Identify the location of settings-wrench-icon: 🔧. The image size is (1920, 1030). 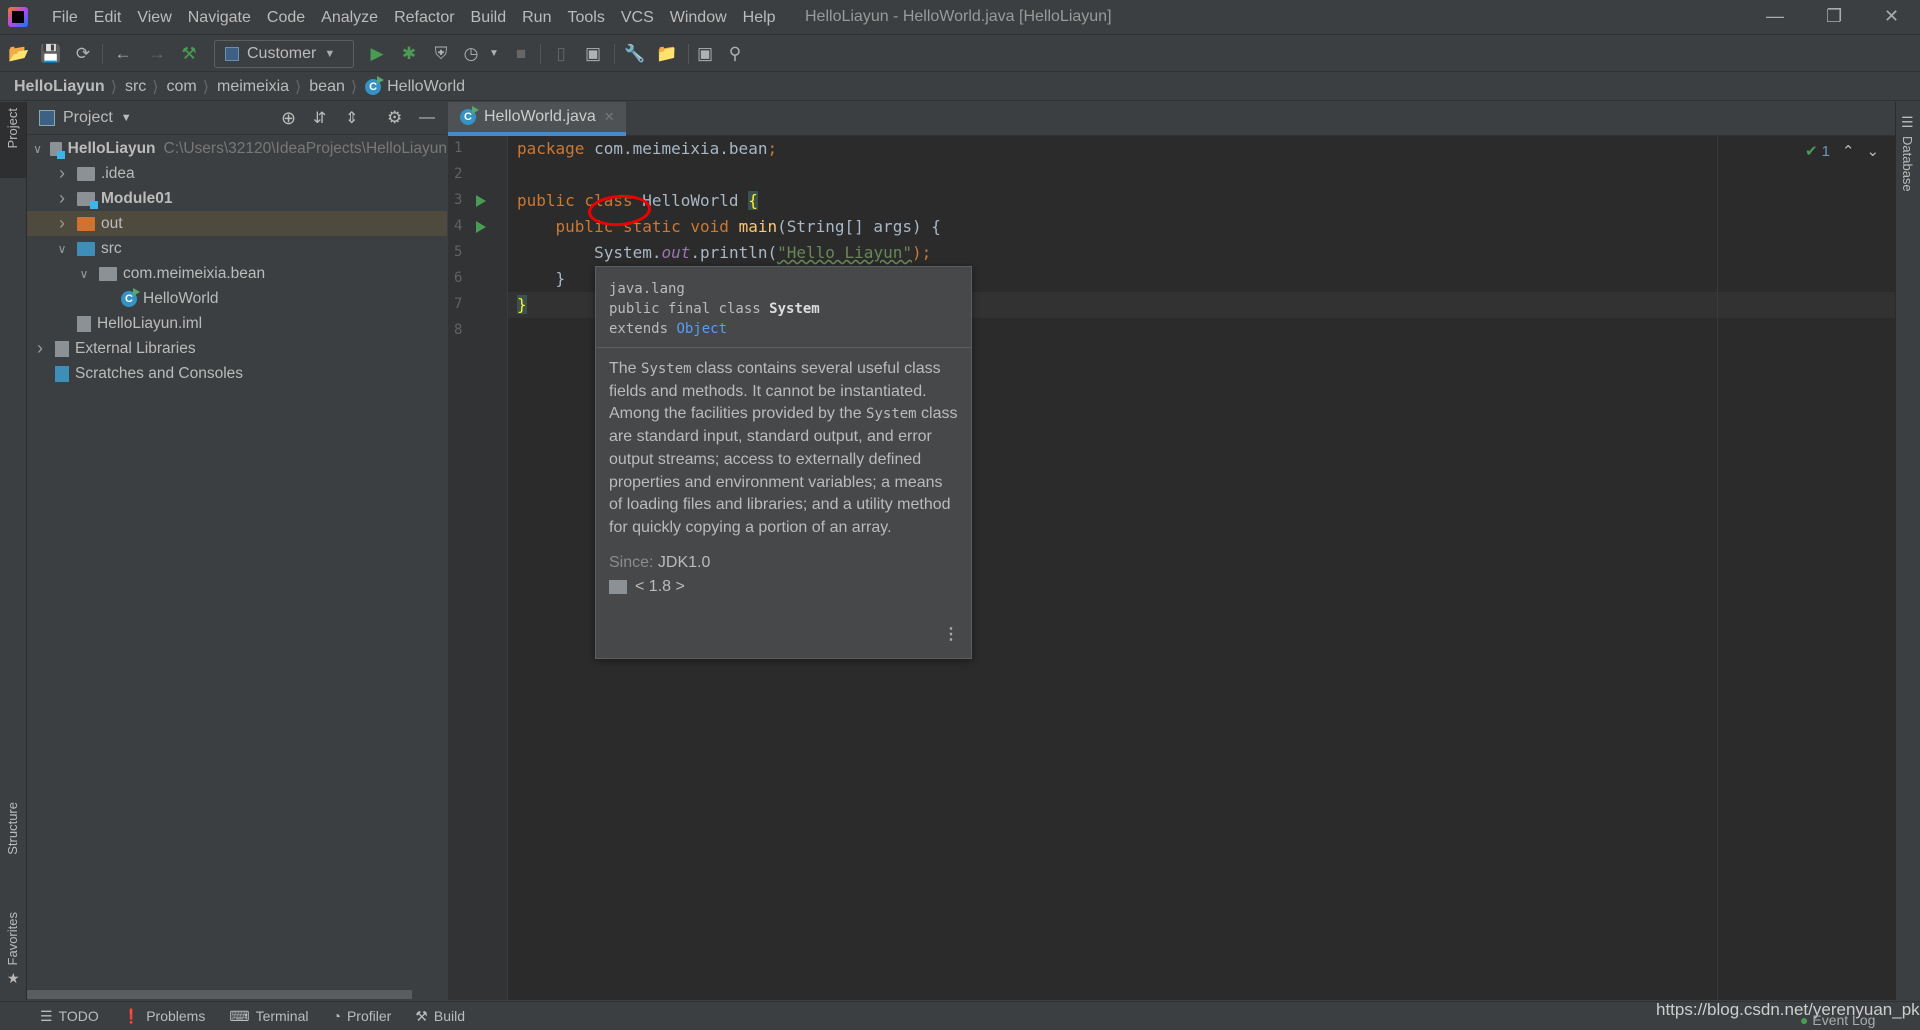
(635, 54).